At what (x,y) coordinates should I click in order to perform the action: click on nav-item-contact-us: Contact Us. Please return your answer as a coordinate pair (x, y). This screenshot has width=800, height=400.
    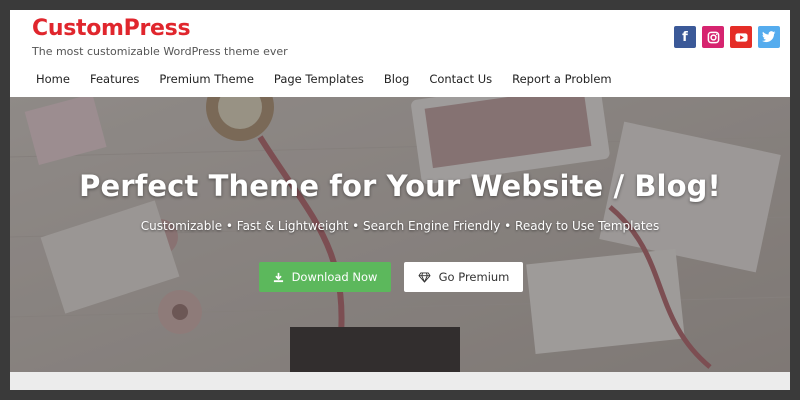
    Looking at the image, I should click on (460, 79).